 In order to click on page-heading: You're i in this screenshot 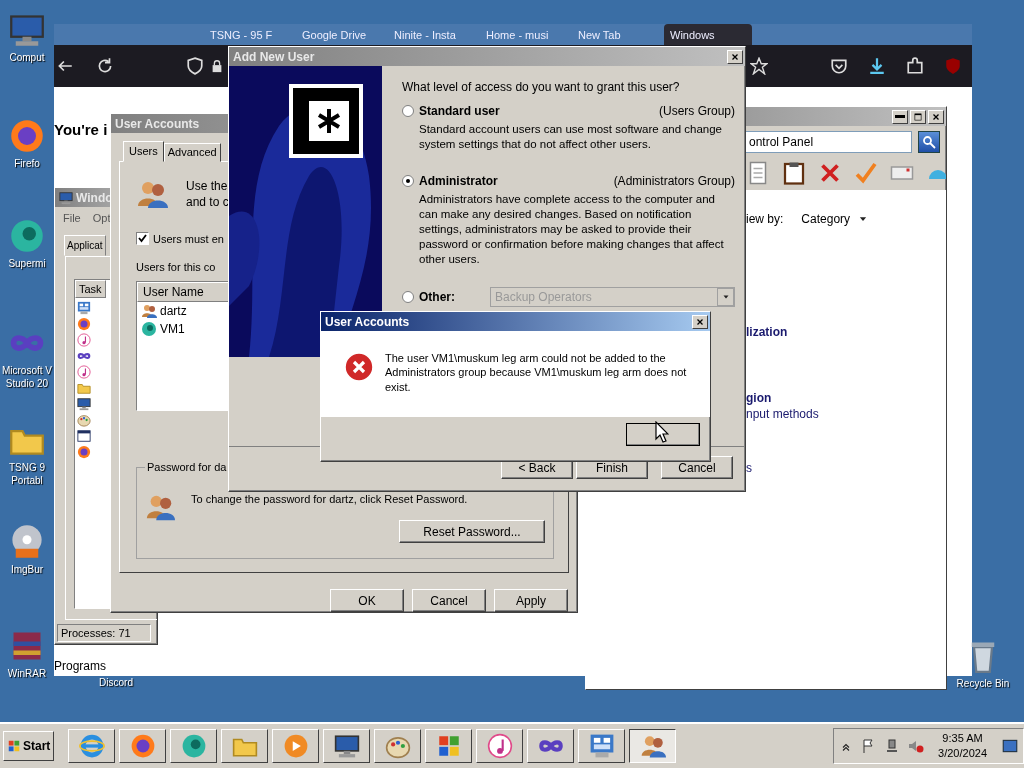, I will do `click(81, 129)`.